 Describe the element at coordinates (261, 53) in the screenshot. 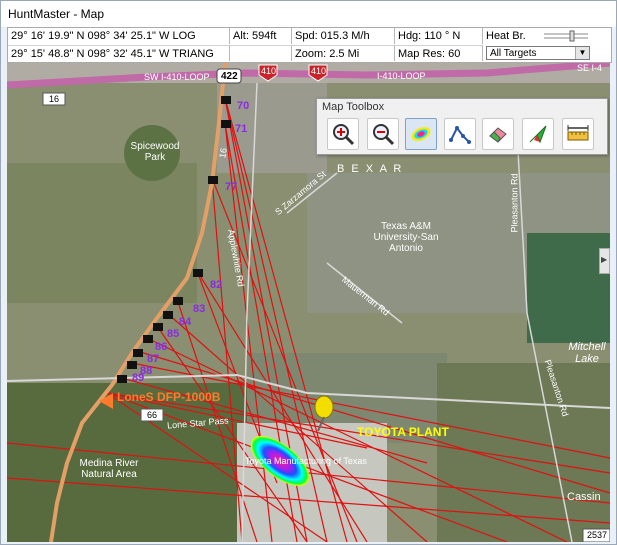

I see `empty-cell` at that location.